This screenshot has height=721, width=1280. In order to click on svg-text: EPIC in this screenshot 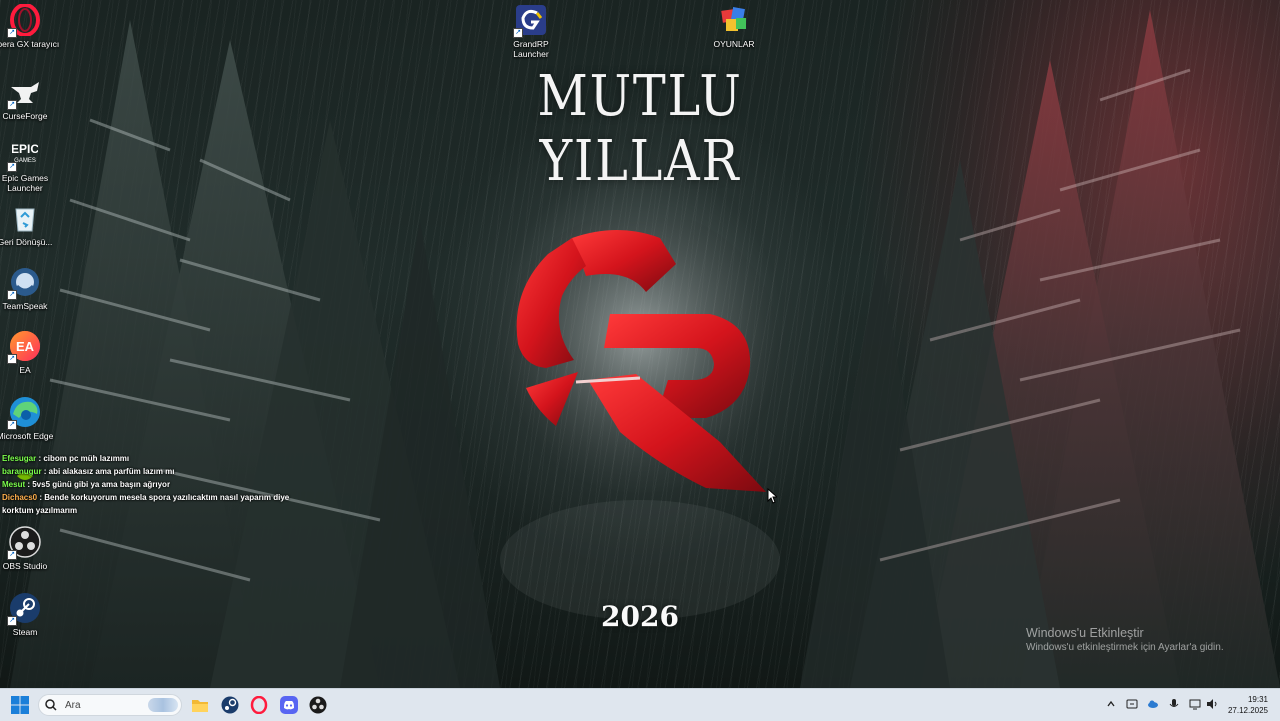, I will do `click(25, 149)`.